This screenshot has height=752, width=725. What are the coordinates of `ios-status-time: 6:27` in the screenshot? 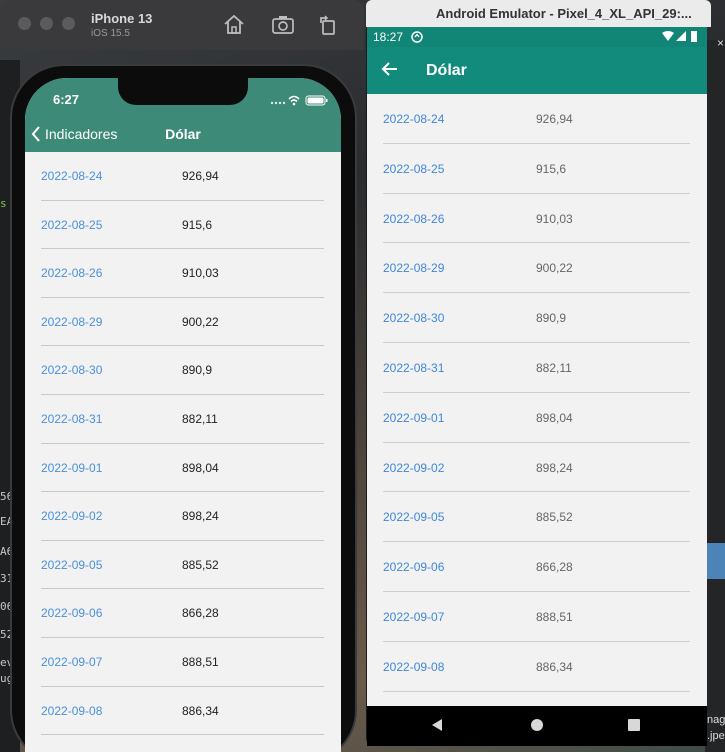 It's located at (66, 99).